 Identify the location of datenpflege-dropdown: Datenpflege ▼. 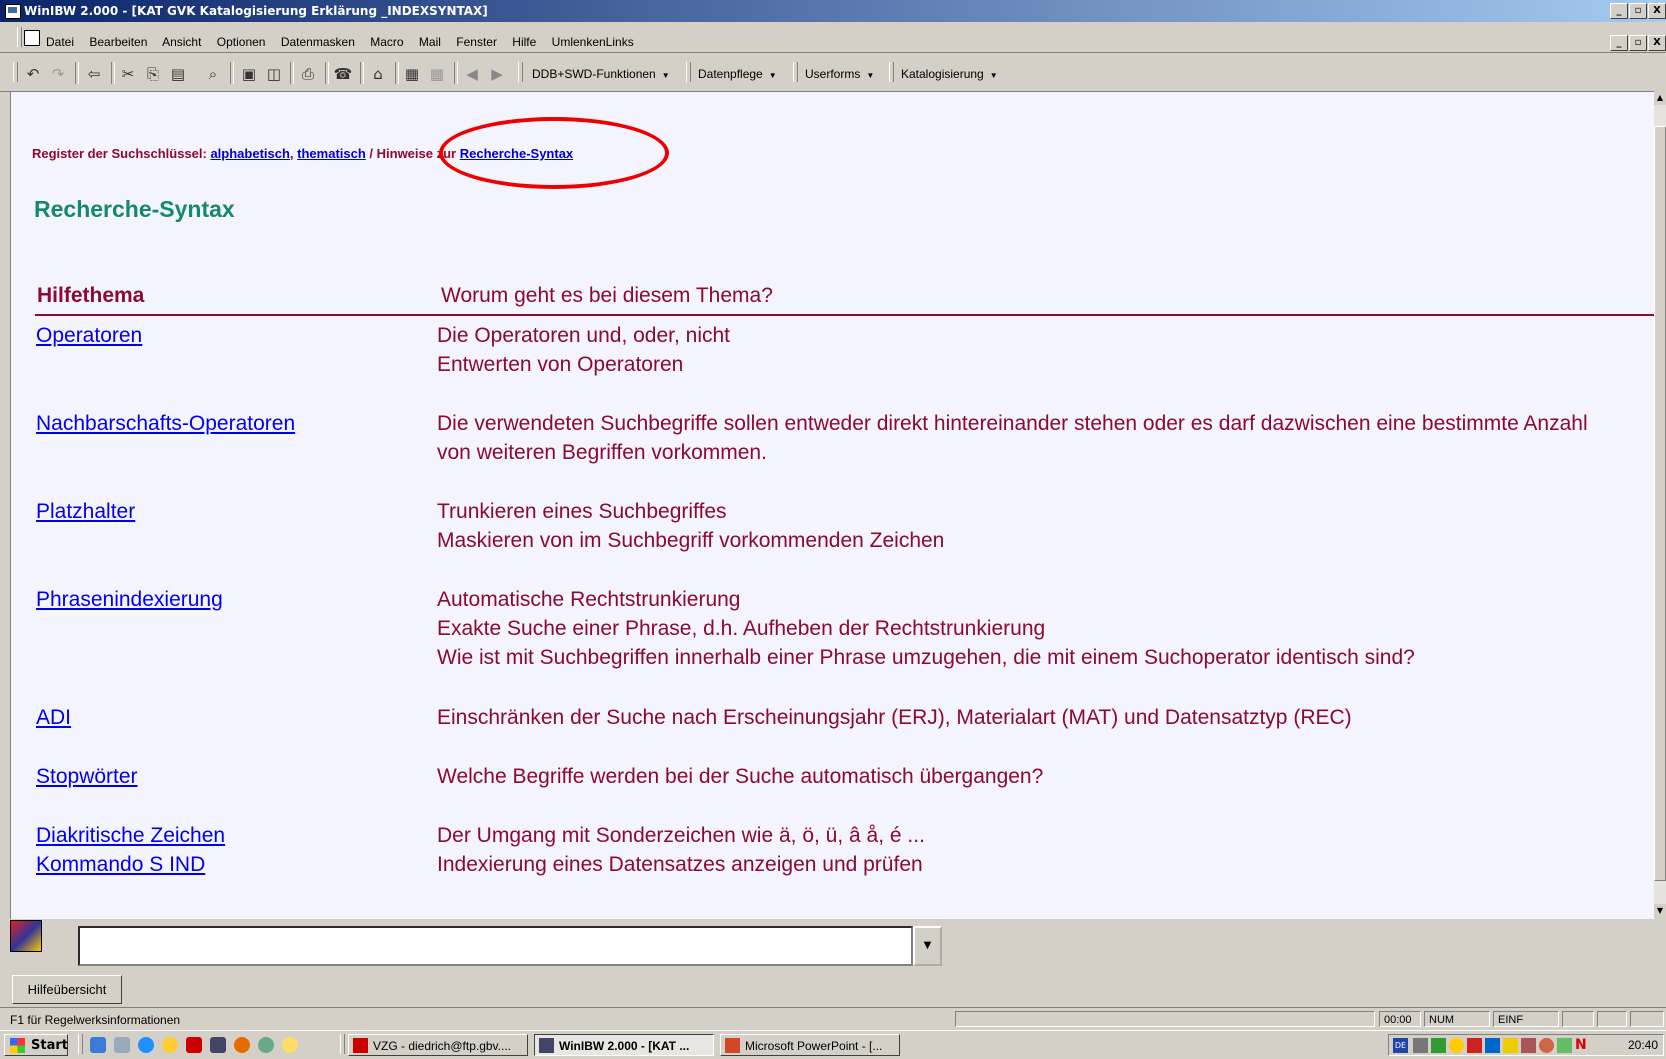
(737, 74).